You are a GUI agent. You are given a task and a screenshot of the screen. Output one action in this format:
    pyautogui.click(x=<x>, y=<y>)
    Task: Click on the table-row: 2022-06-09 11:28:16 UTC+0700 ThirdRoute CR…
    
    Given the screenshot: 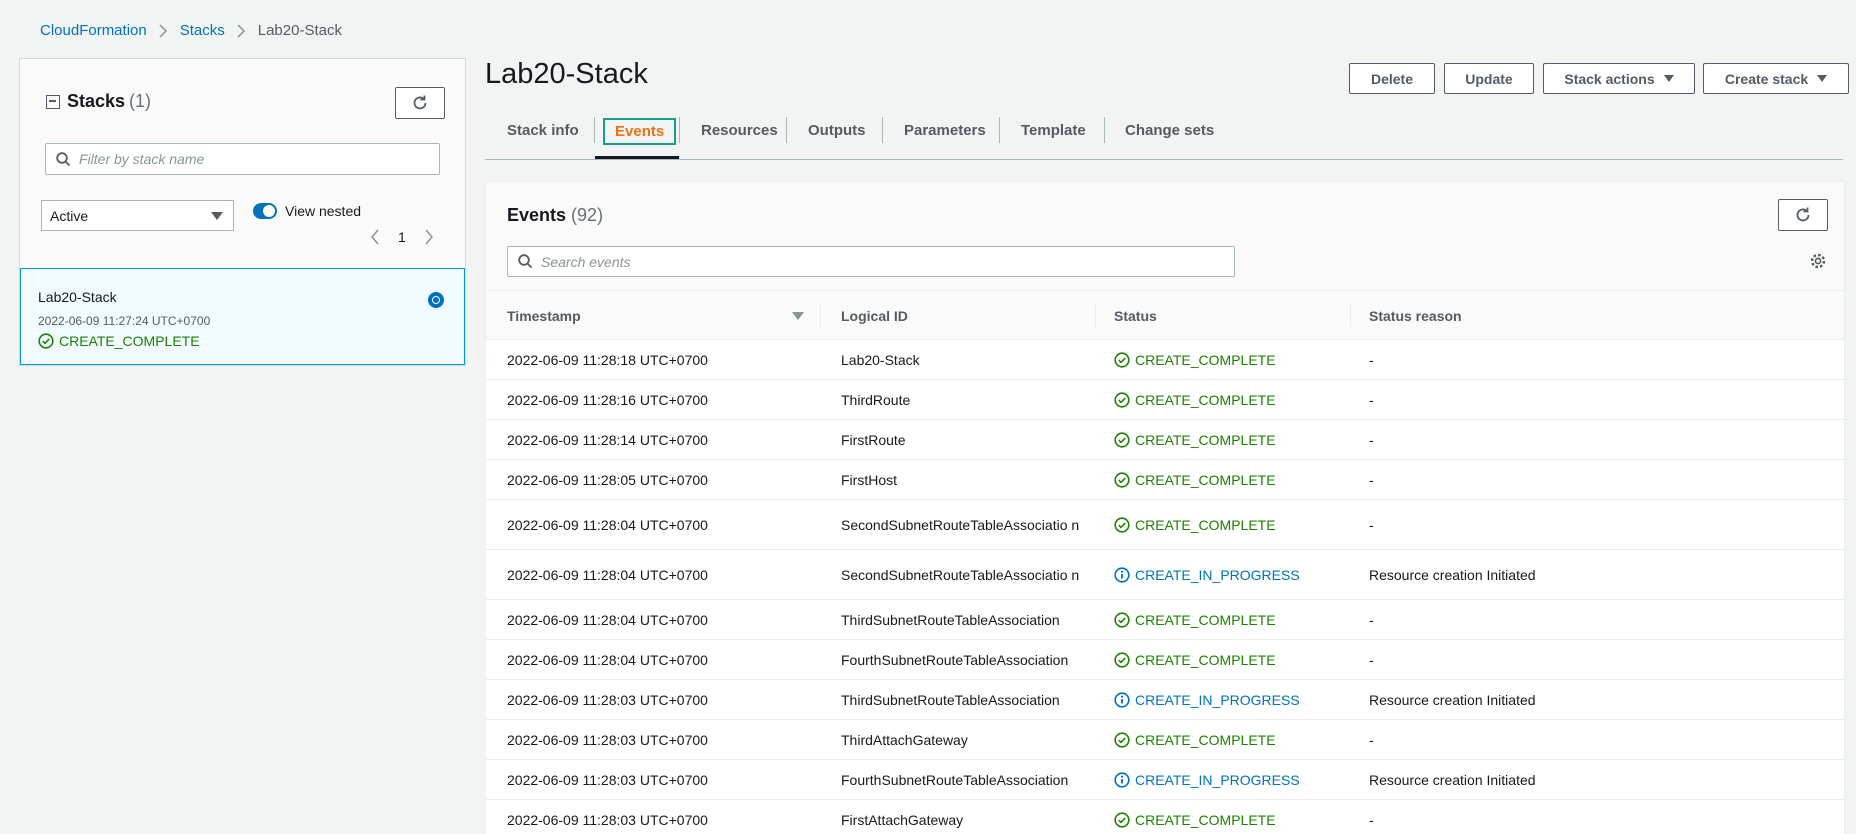 What is the action you would take?
    pyautogui.click(x=1165, y=400)
    